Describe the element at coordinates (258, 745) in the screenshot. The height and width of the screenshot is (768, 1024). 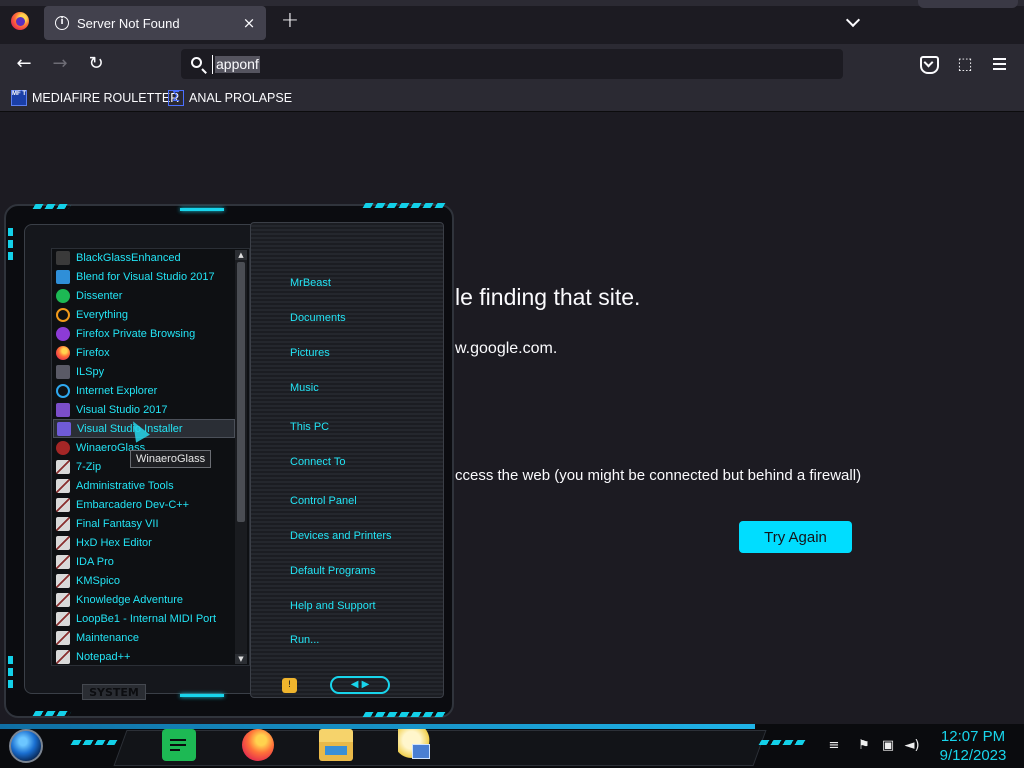
I see `taskbar-firefox-icon` at that location.